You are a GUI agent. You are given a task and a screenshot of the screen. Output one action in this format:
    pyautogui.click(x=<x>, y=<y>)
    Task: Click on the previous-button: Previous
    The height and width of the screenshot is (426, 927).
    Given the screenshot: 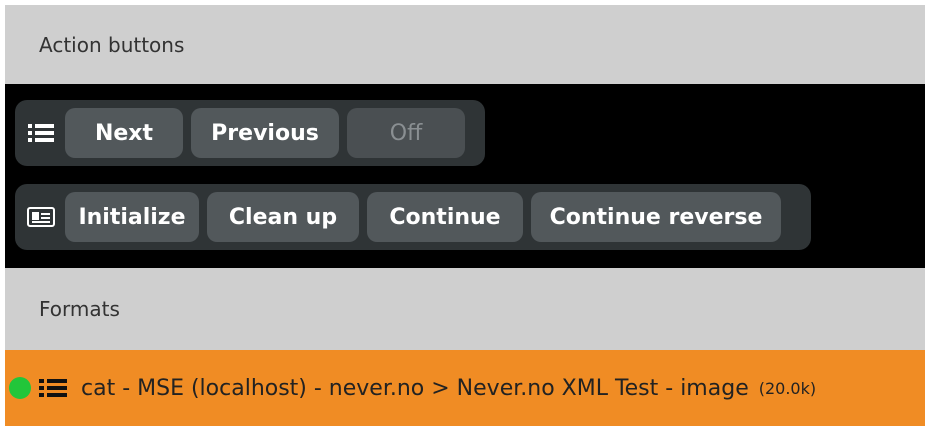 What is the action you would take?
    pyautogui.click(x=265, y=133)
    